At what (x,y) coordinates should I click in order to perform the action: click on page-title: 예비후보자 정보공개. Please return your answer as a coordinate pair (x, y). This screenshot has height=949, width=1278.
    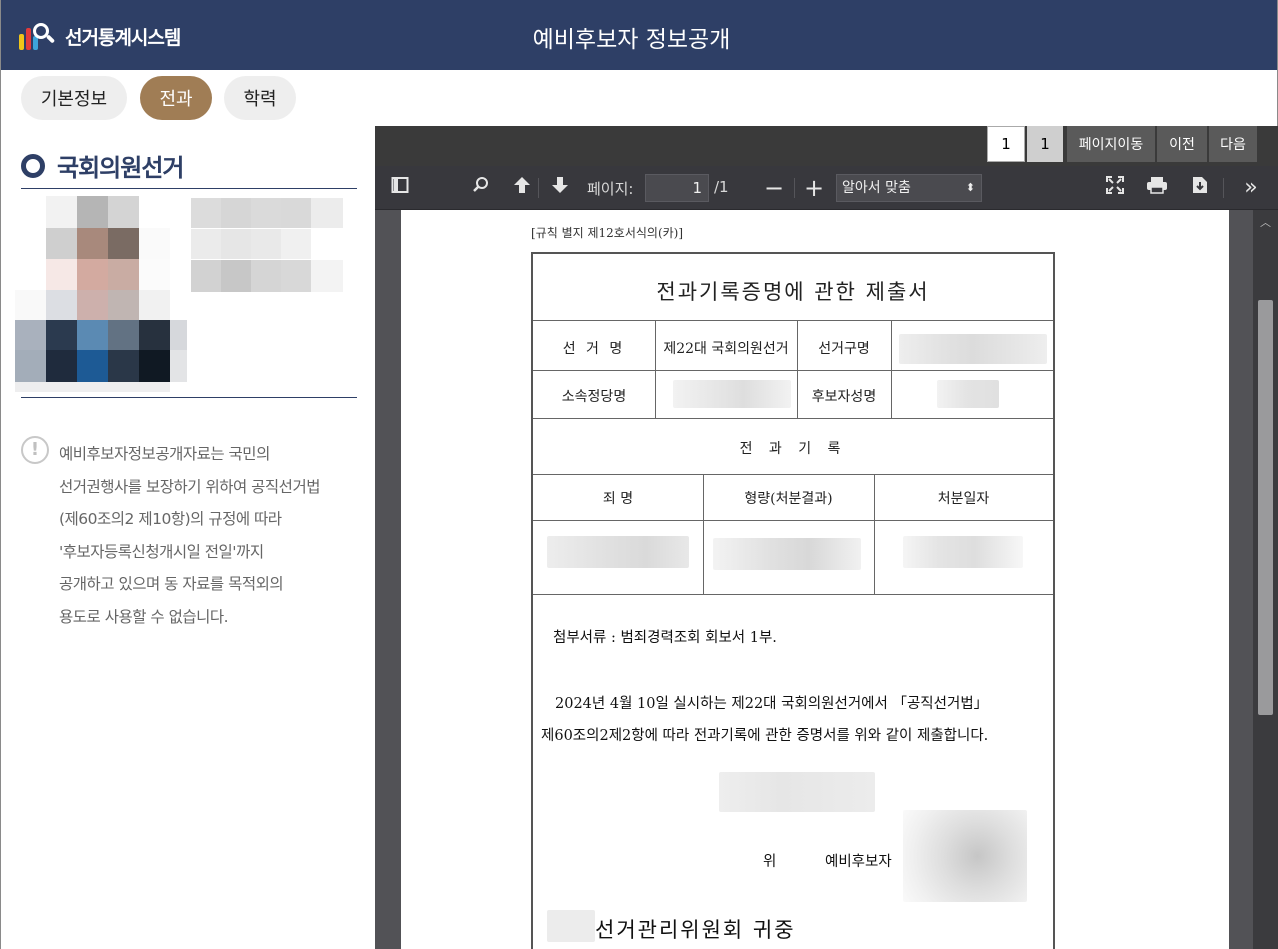
    Looking at the image, I should click on (631, 40).